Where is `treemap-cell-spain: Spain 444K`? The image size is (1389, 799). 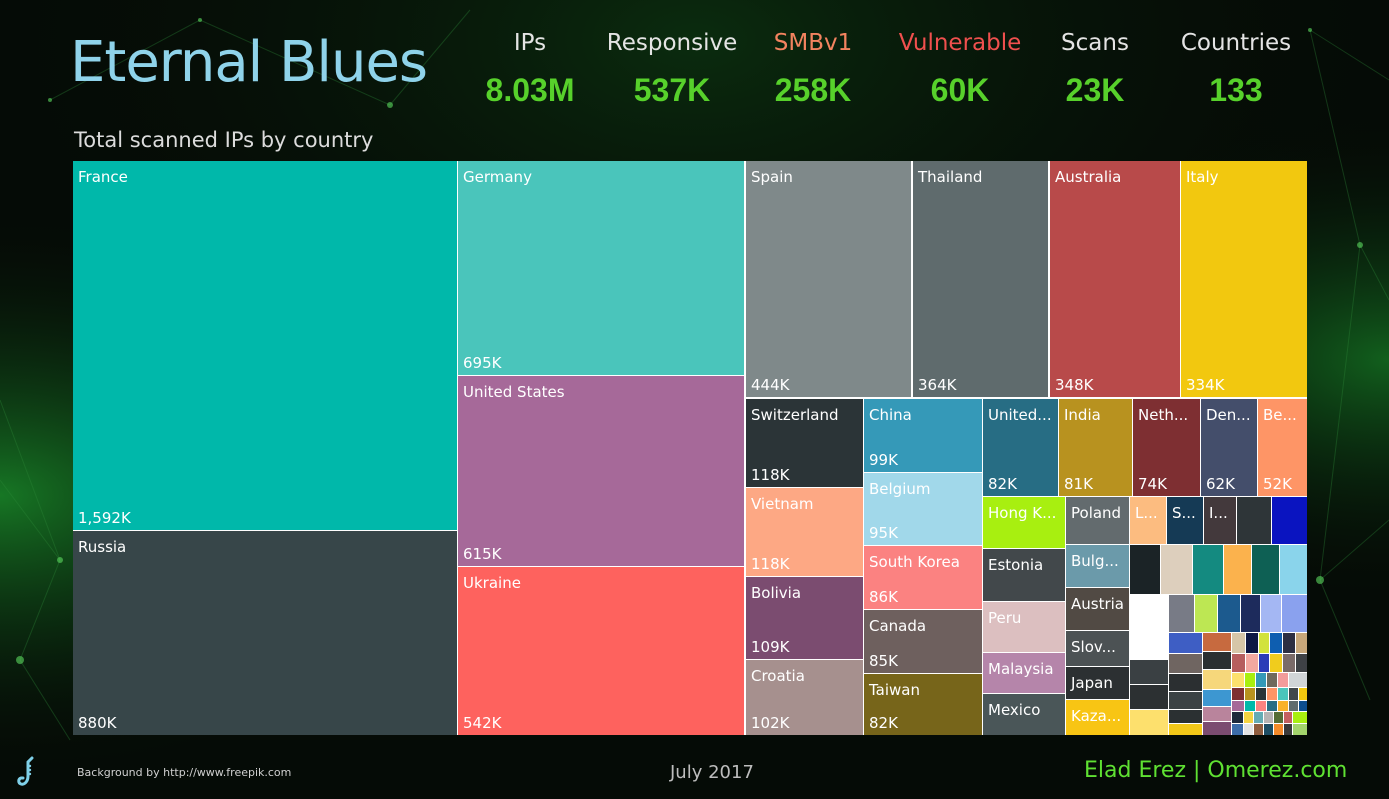
treemap-cell-spain: Spain 444K is located at coordinates (828, 279).